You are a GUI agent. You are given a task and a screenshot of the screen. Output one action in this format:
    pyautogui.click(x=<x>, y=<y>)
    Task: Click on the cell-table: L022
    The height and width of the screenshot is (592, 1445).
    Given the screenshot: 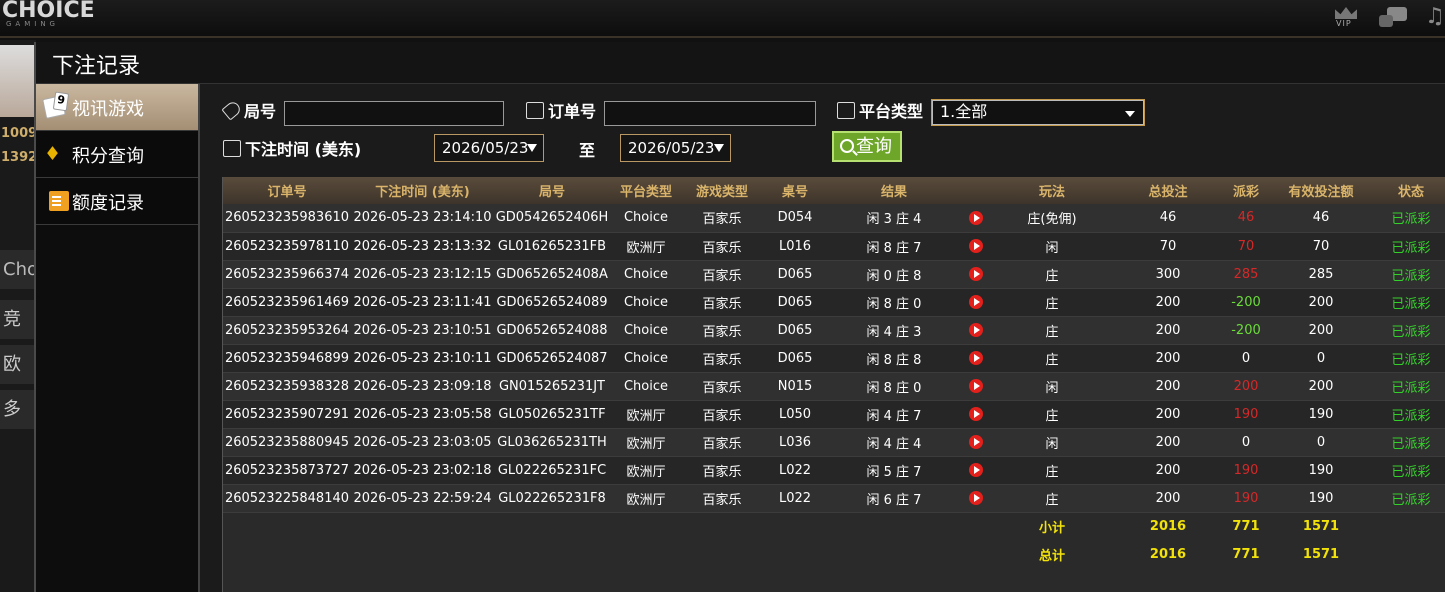 What is the action you would take?
    pyautogui.click(x=795, y=470)
    